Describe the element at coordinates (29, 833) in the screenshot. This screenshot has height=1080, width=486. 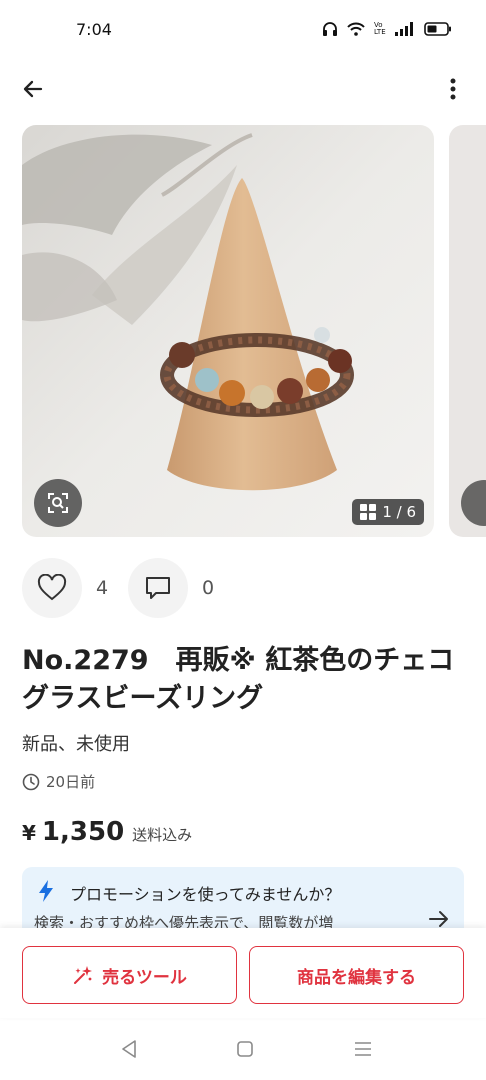
I see `price-currency: ¥` at that location.